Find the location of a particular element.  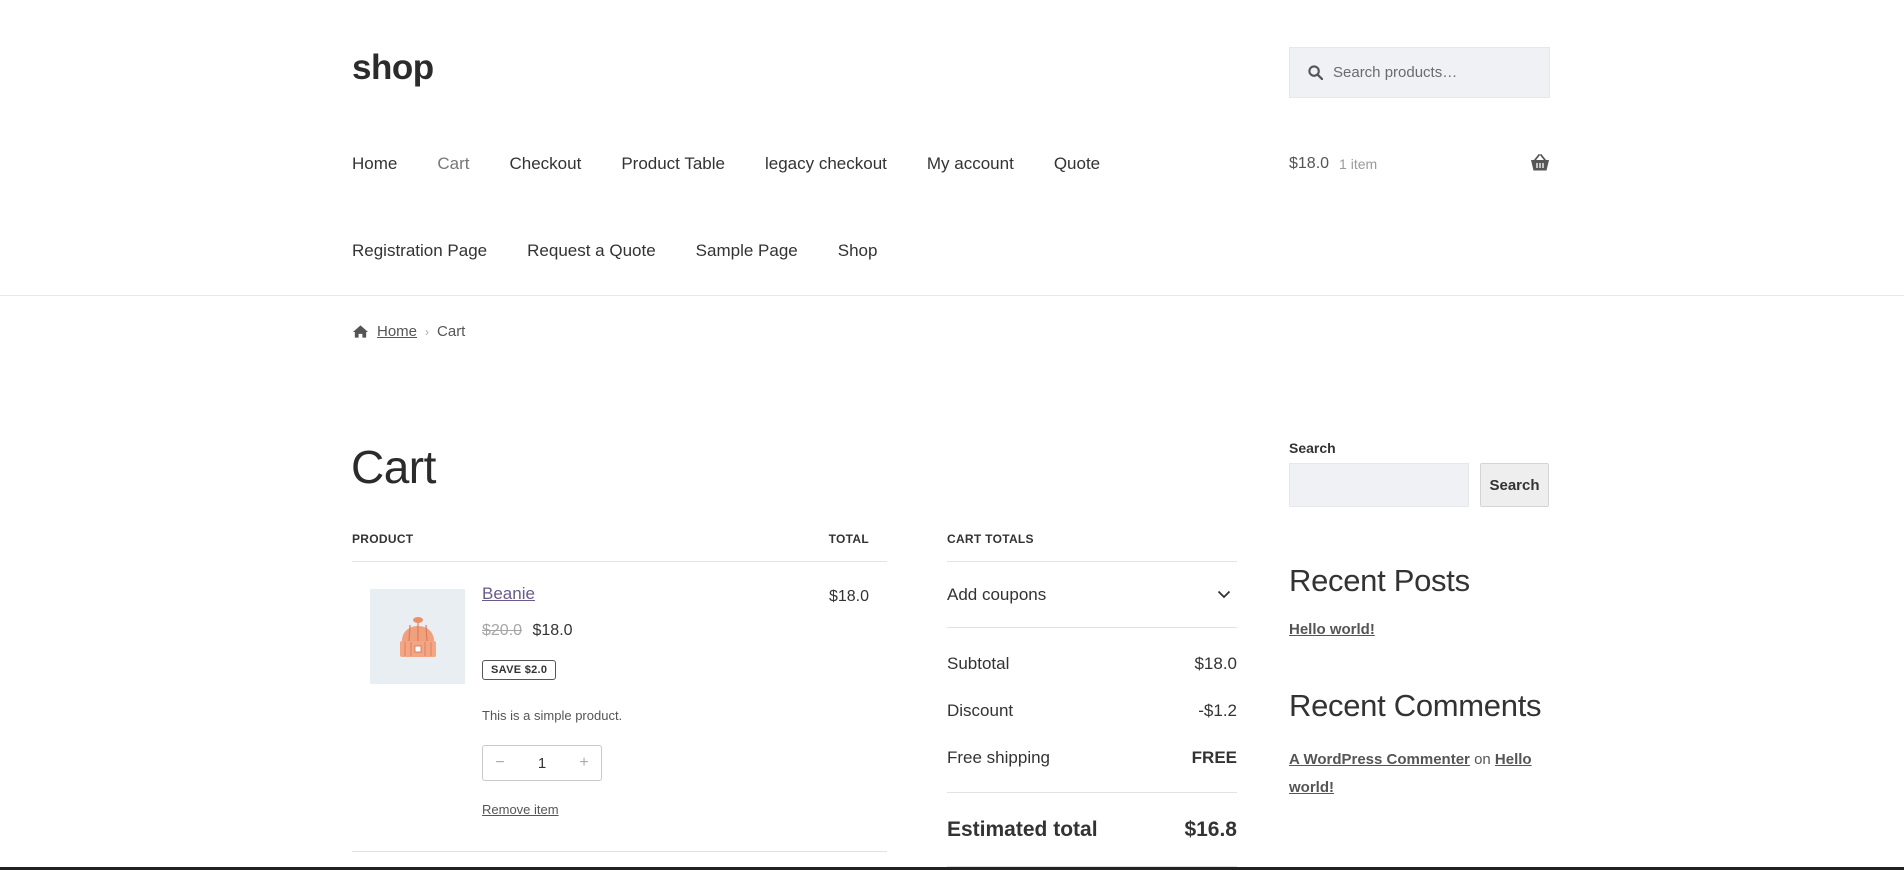

chevron-down-icon is located at coordinates (1224, 594).